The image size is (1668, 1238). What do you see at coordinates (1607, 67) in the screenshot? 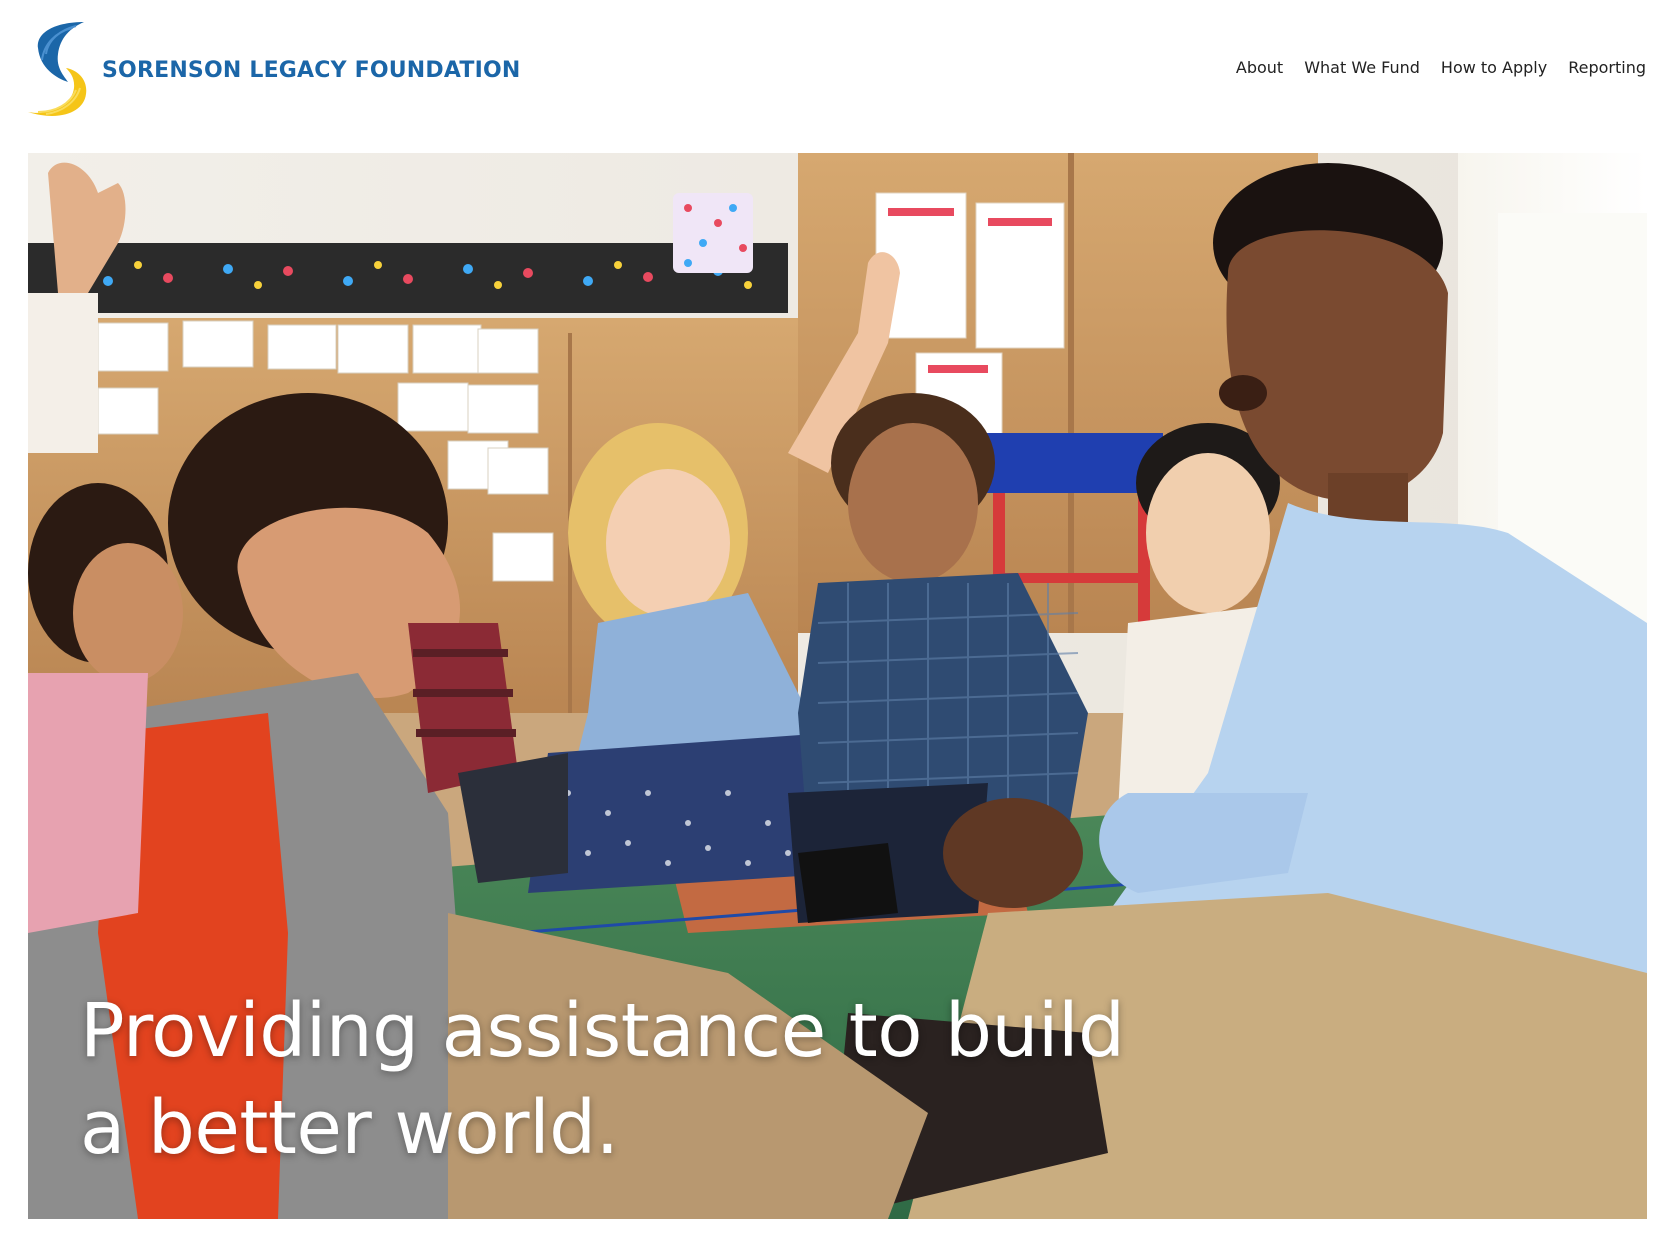
I see `nav-link-reporting: Reporting` at bounding box center [1607, 67].